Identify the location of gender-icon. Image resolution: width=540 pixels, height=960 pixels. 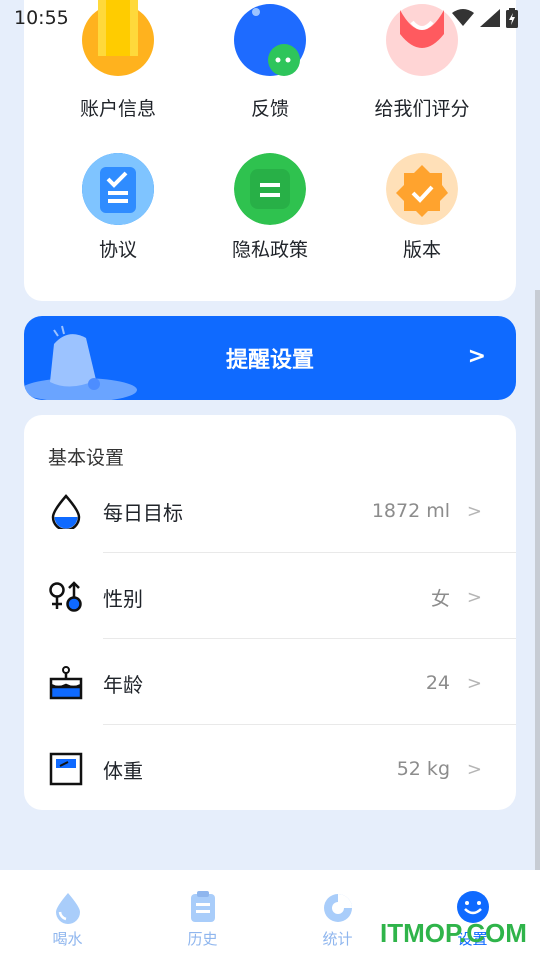
(65, 596).